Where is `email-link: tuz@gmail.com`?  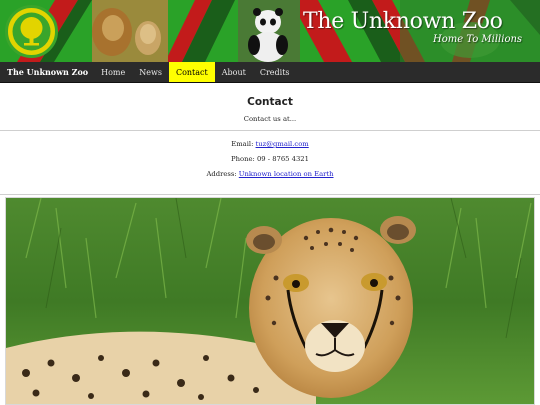
email-link: tuz@gmail.com is located at coordinates (282, 144).